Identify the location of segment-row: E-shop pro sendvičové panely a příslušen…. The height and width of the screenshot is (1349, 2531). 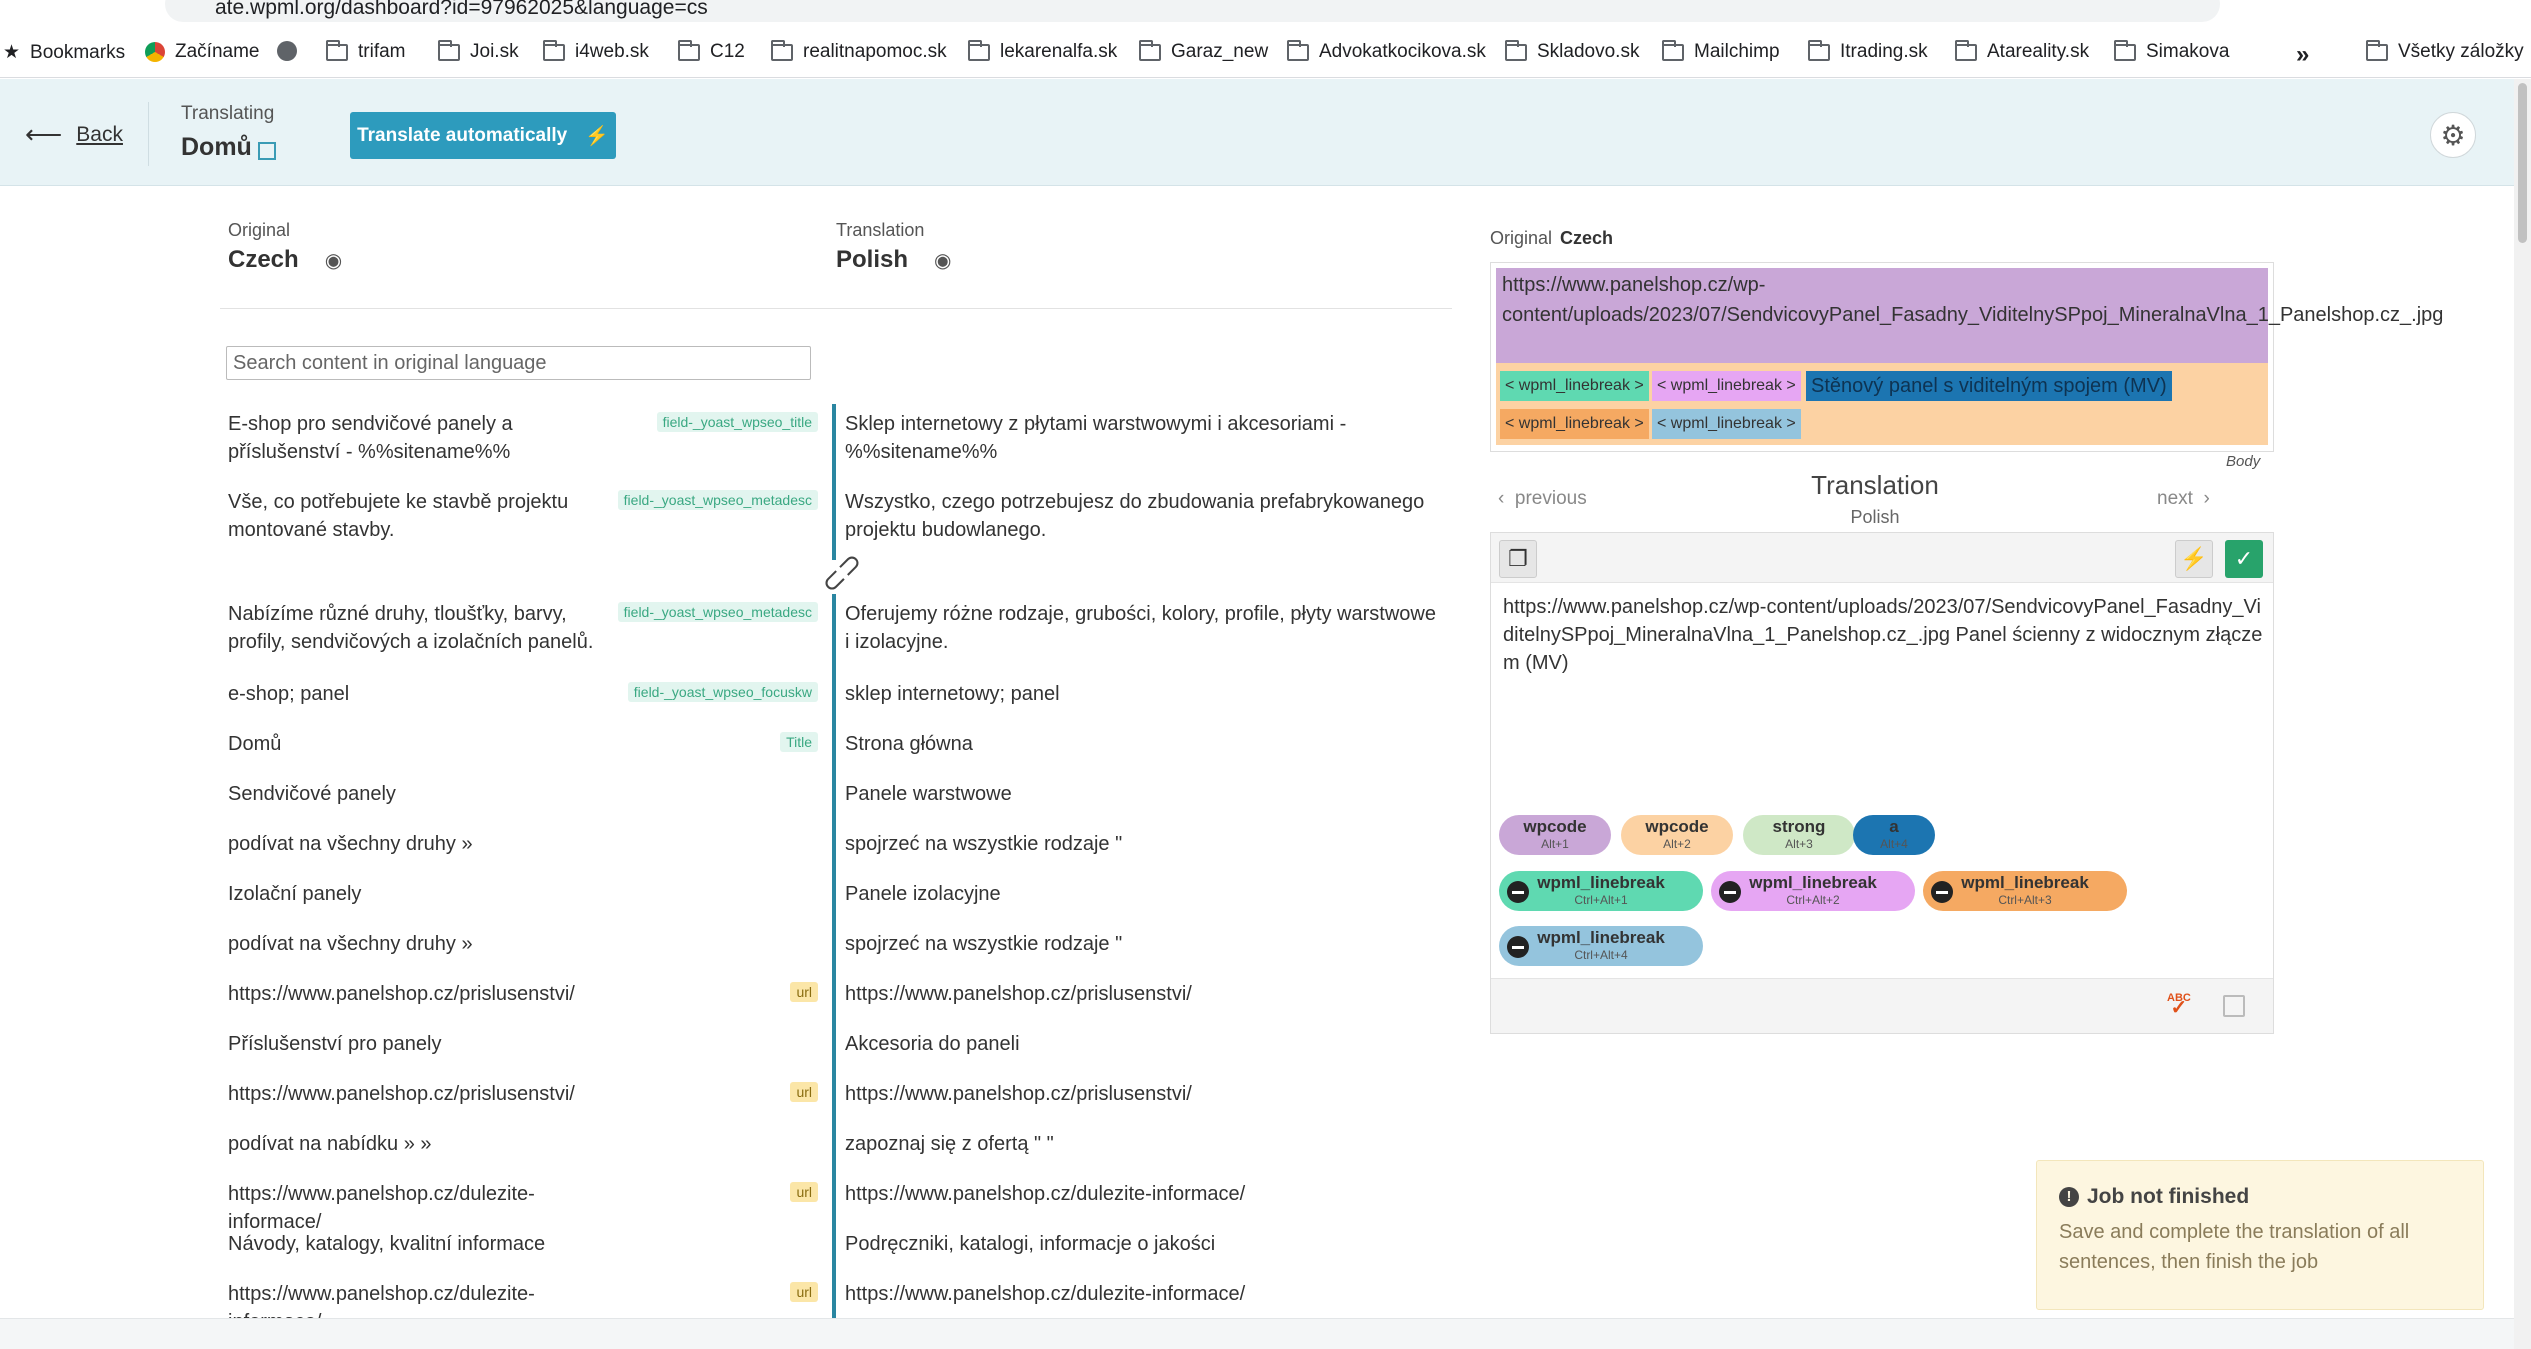
(836, 443).